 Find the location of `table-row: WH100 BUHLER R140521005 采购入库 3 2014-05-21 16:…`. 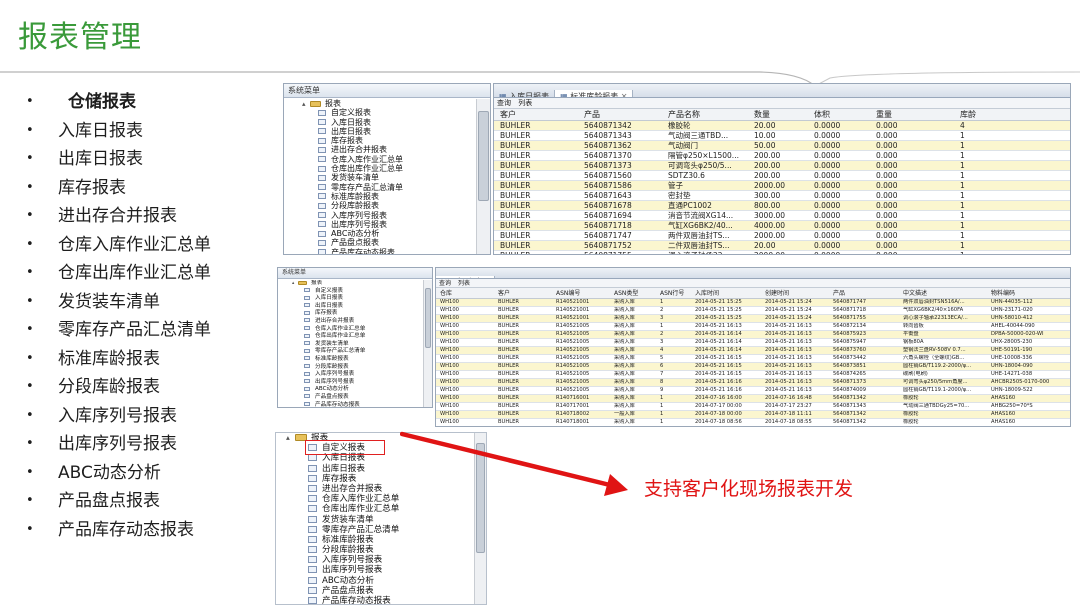

table-row: WH100 BUHLER R140521005 采购入库 3 2014-05-21 16:… is located at coordinates (753, 342).